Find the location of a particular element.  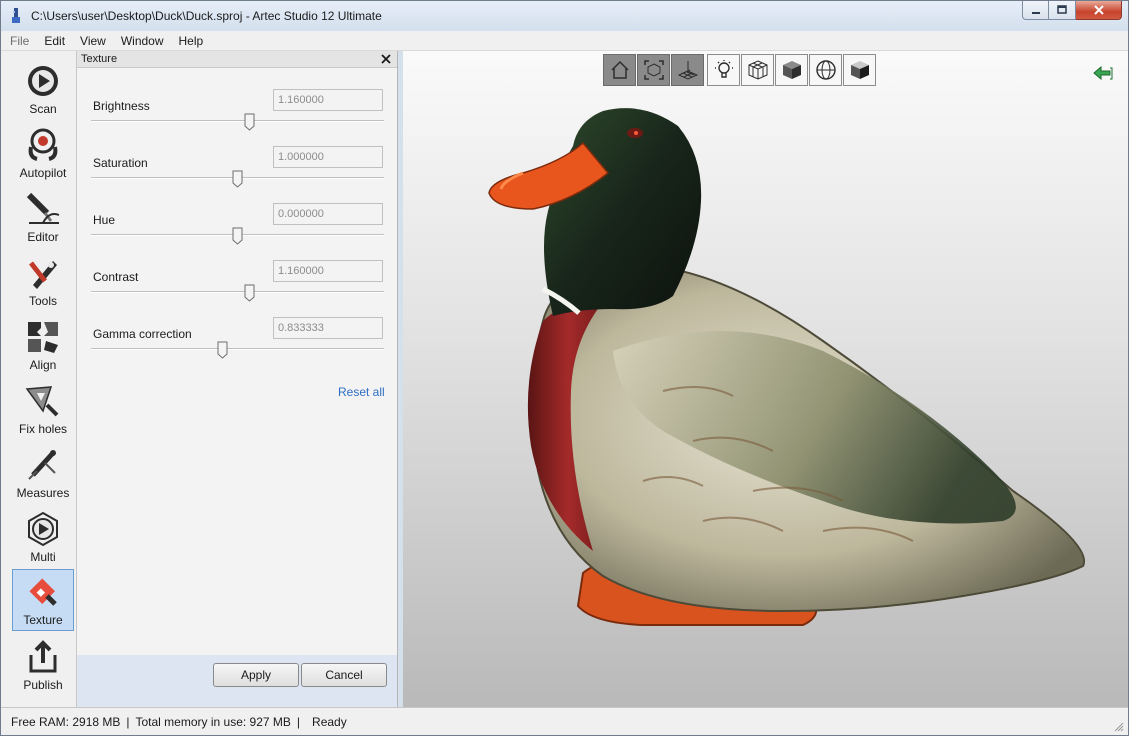

apply-button: Apply is located at coordinates (256, 675).